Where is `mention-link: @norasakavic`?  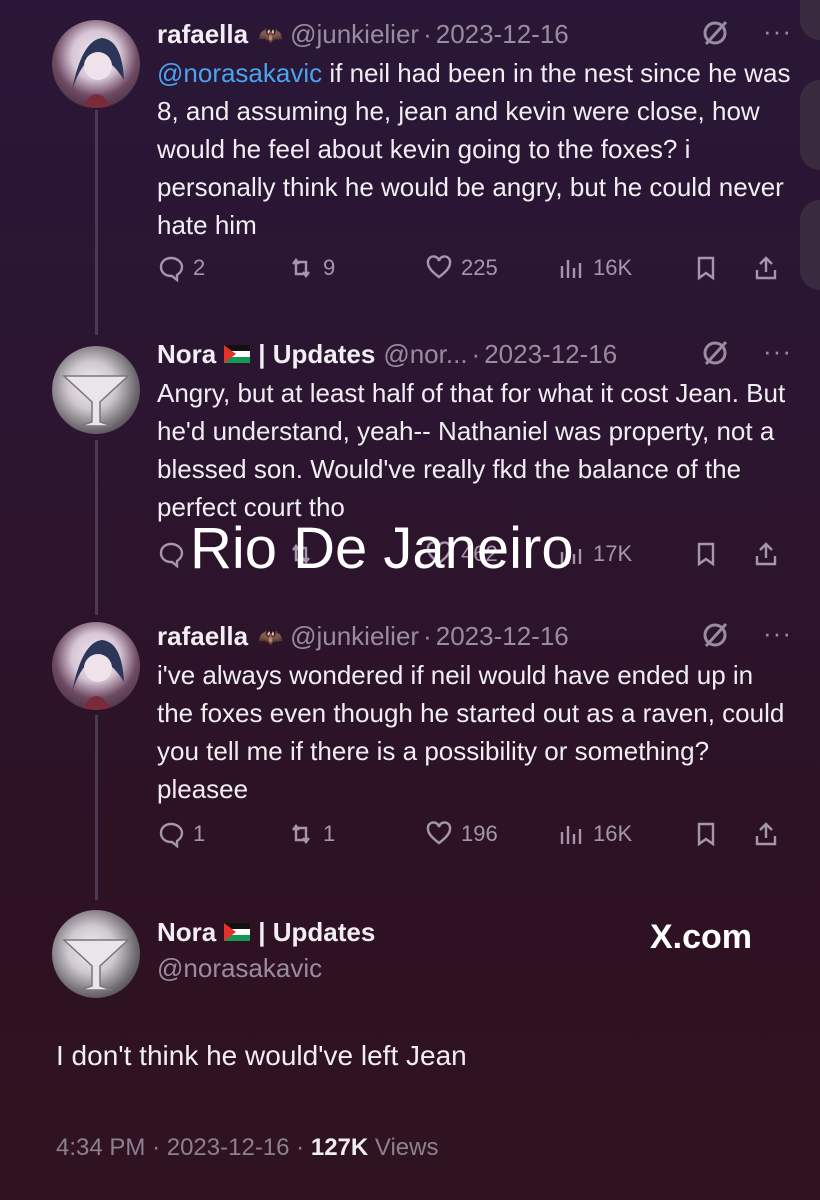
mention-link: @norasakavic is located at coordinates (239, 73).